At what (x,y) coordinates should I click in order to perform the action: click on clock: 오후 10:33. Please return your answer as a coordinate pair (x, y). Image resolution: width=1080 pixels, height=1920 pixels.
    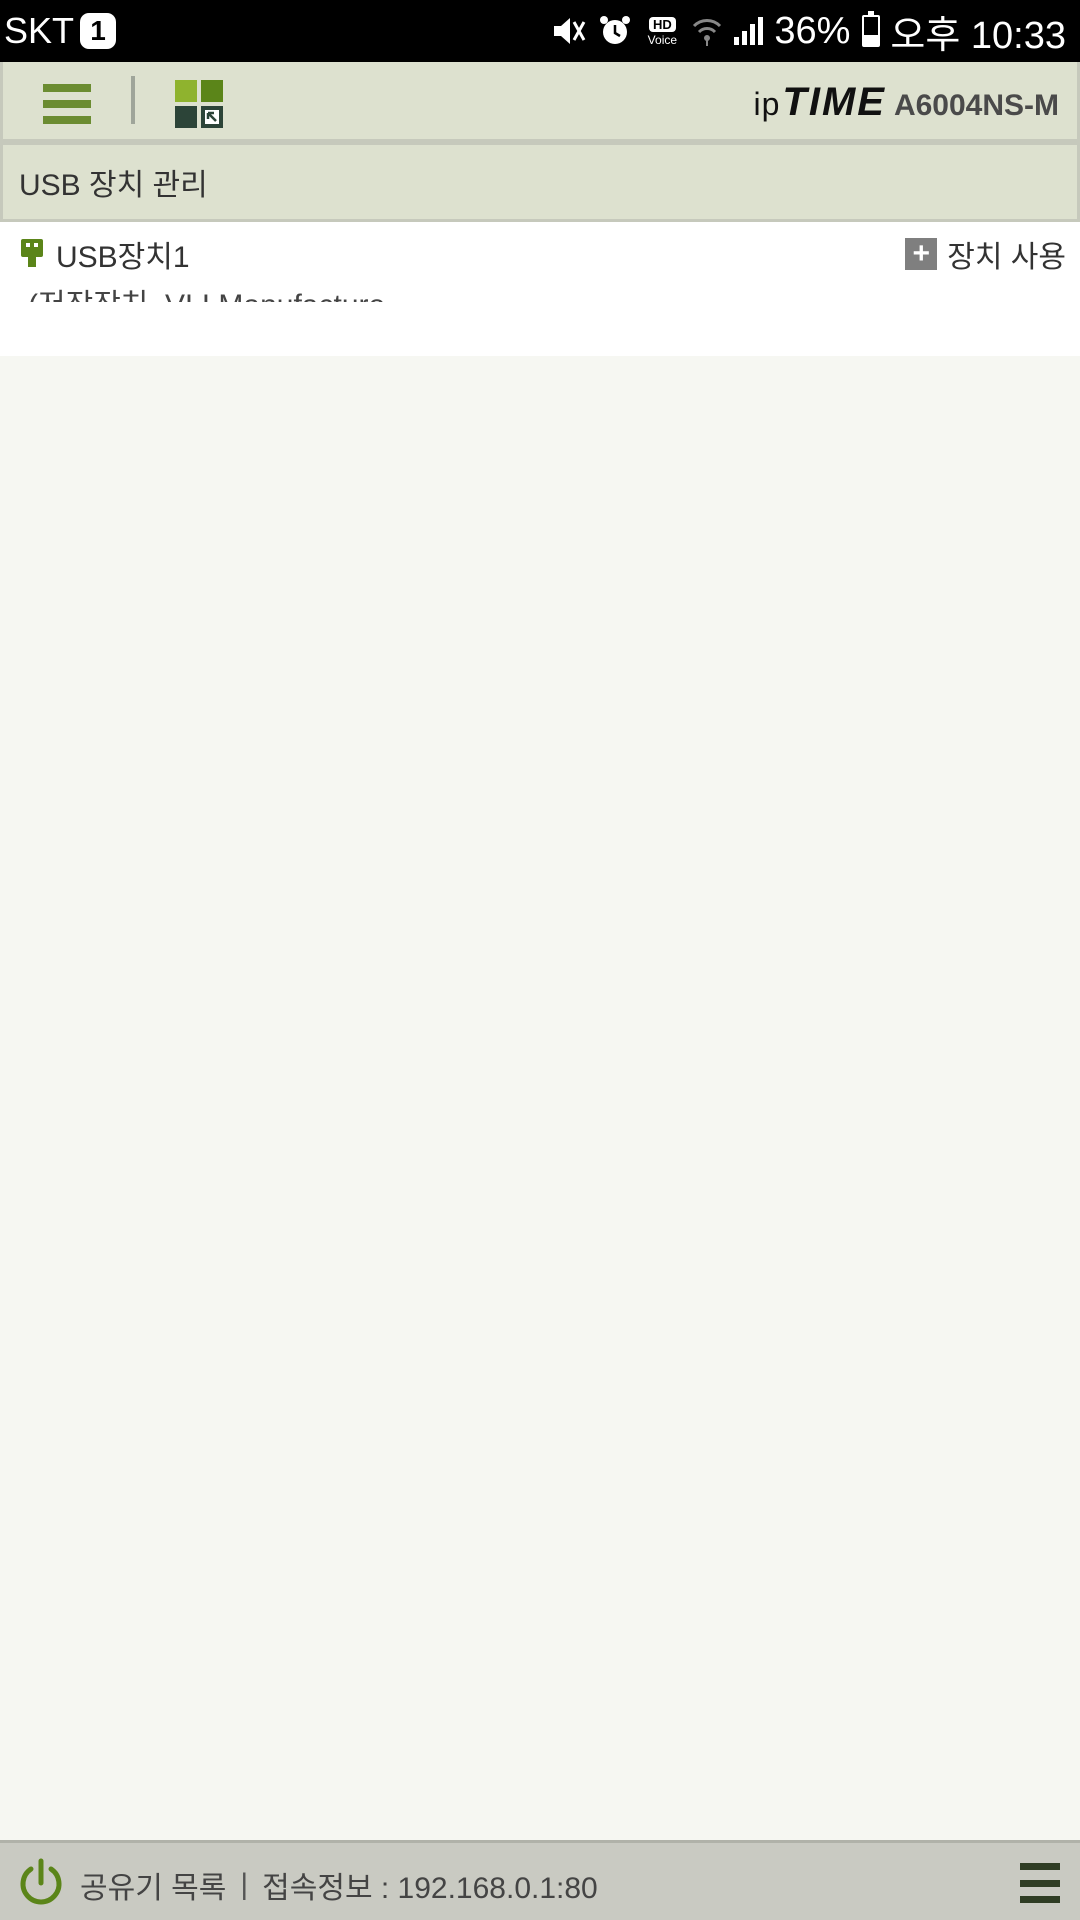
    Looking at the image, I should click on (978, 35).